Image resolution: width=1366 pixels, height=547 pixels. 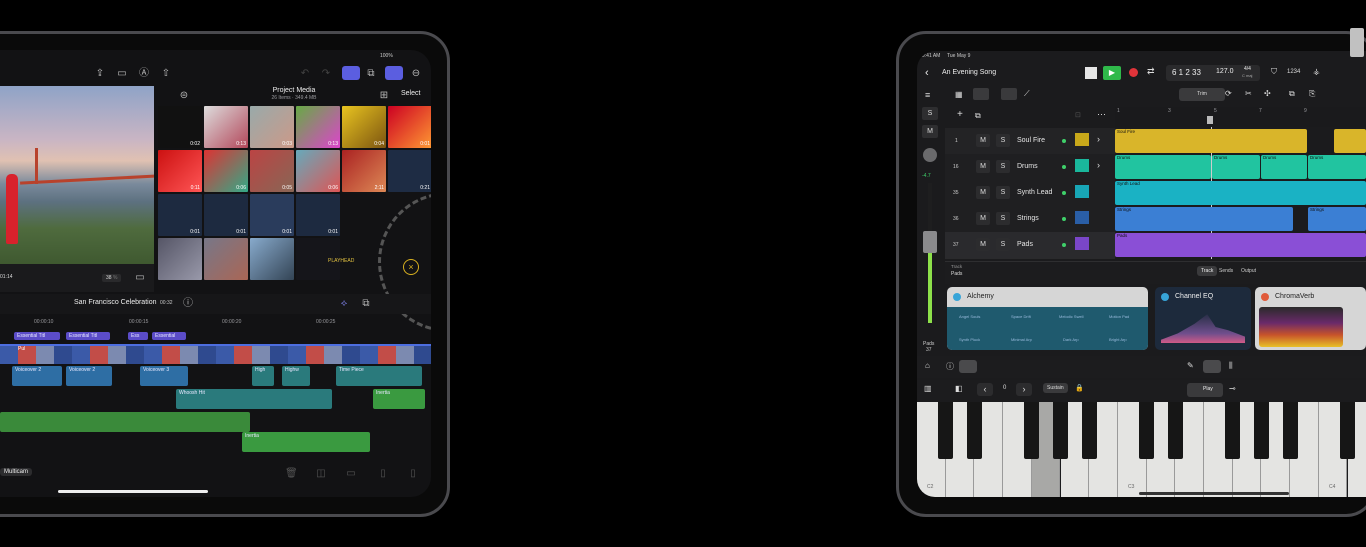 I want to click on media-thumb: 0:11, so click(x=180, y=171).